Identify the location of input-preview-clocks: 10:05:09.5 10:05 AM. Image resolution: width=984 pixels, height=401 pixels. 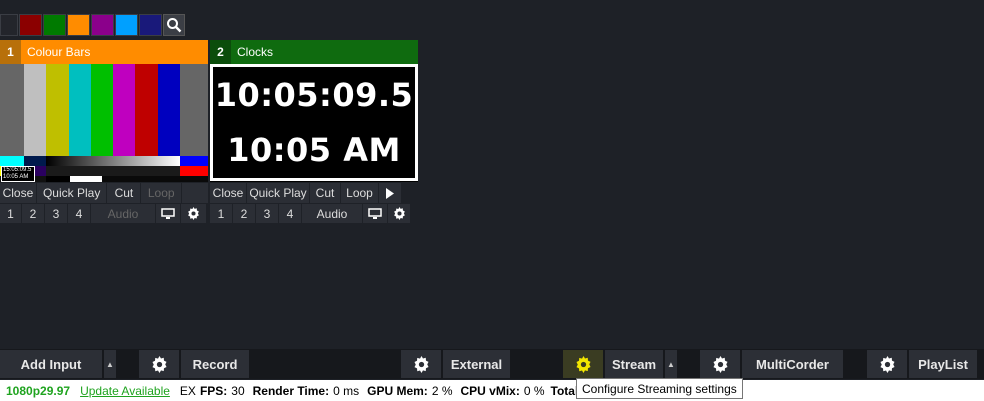
(314, 123).